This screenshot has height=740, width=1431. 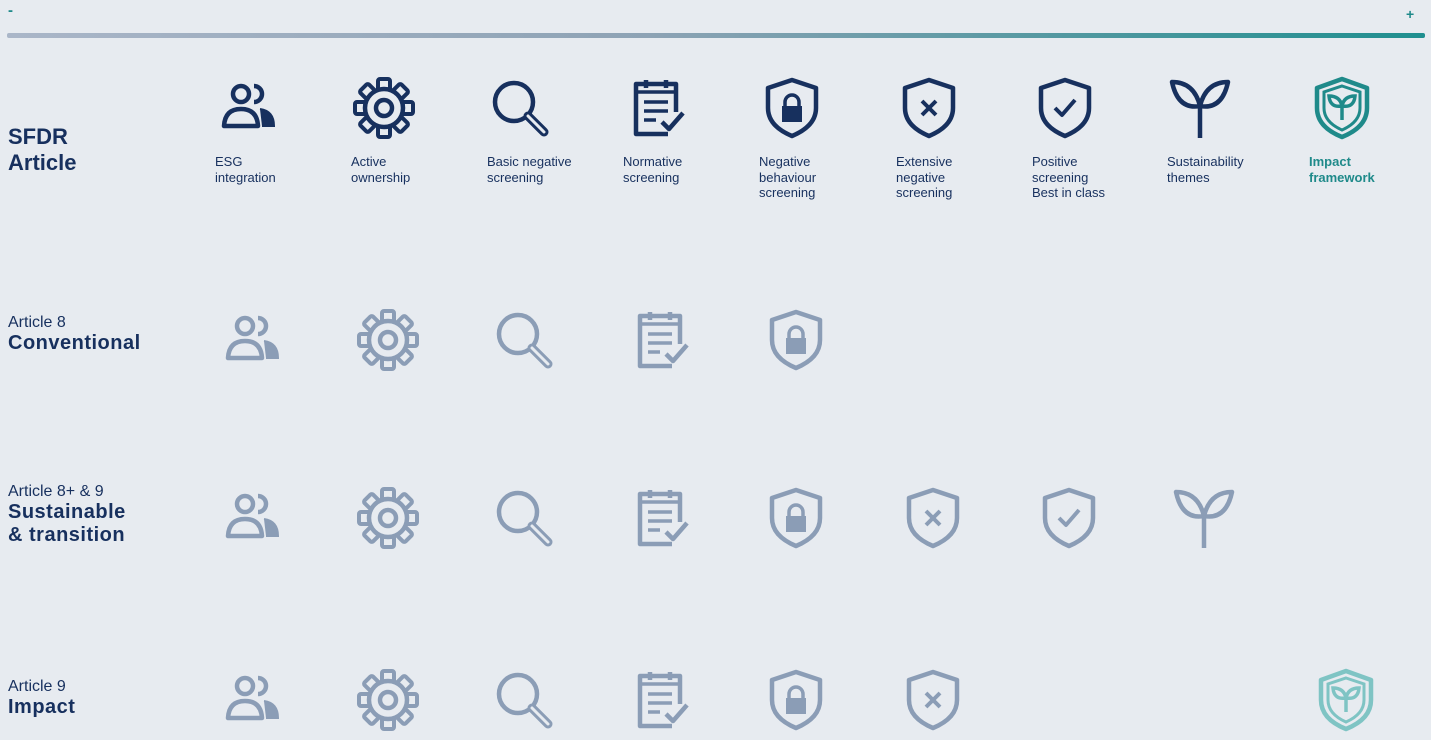 I want to click on scale-bar, so click(x=716, y=35).